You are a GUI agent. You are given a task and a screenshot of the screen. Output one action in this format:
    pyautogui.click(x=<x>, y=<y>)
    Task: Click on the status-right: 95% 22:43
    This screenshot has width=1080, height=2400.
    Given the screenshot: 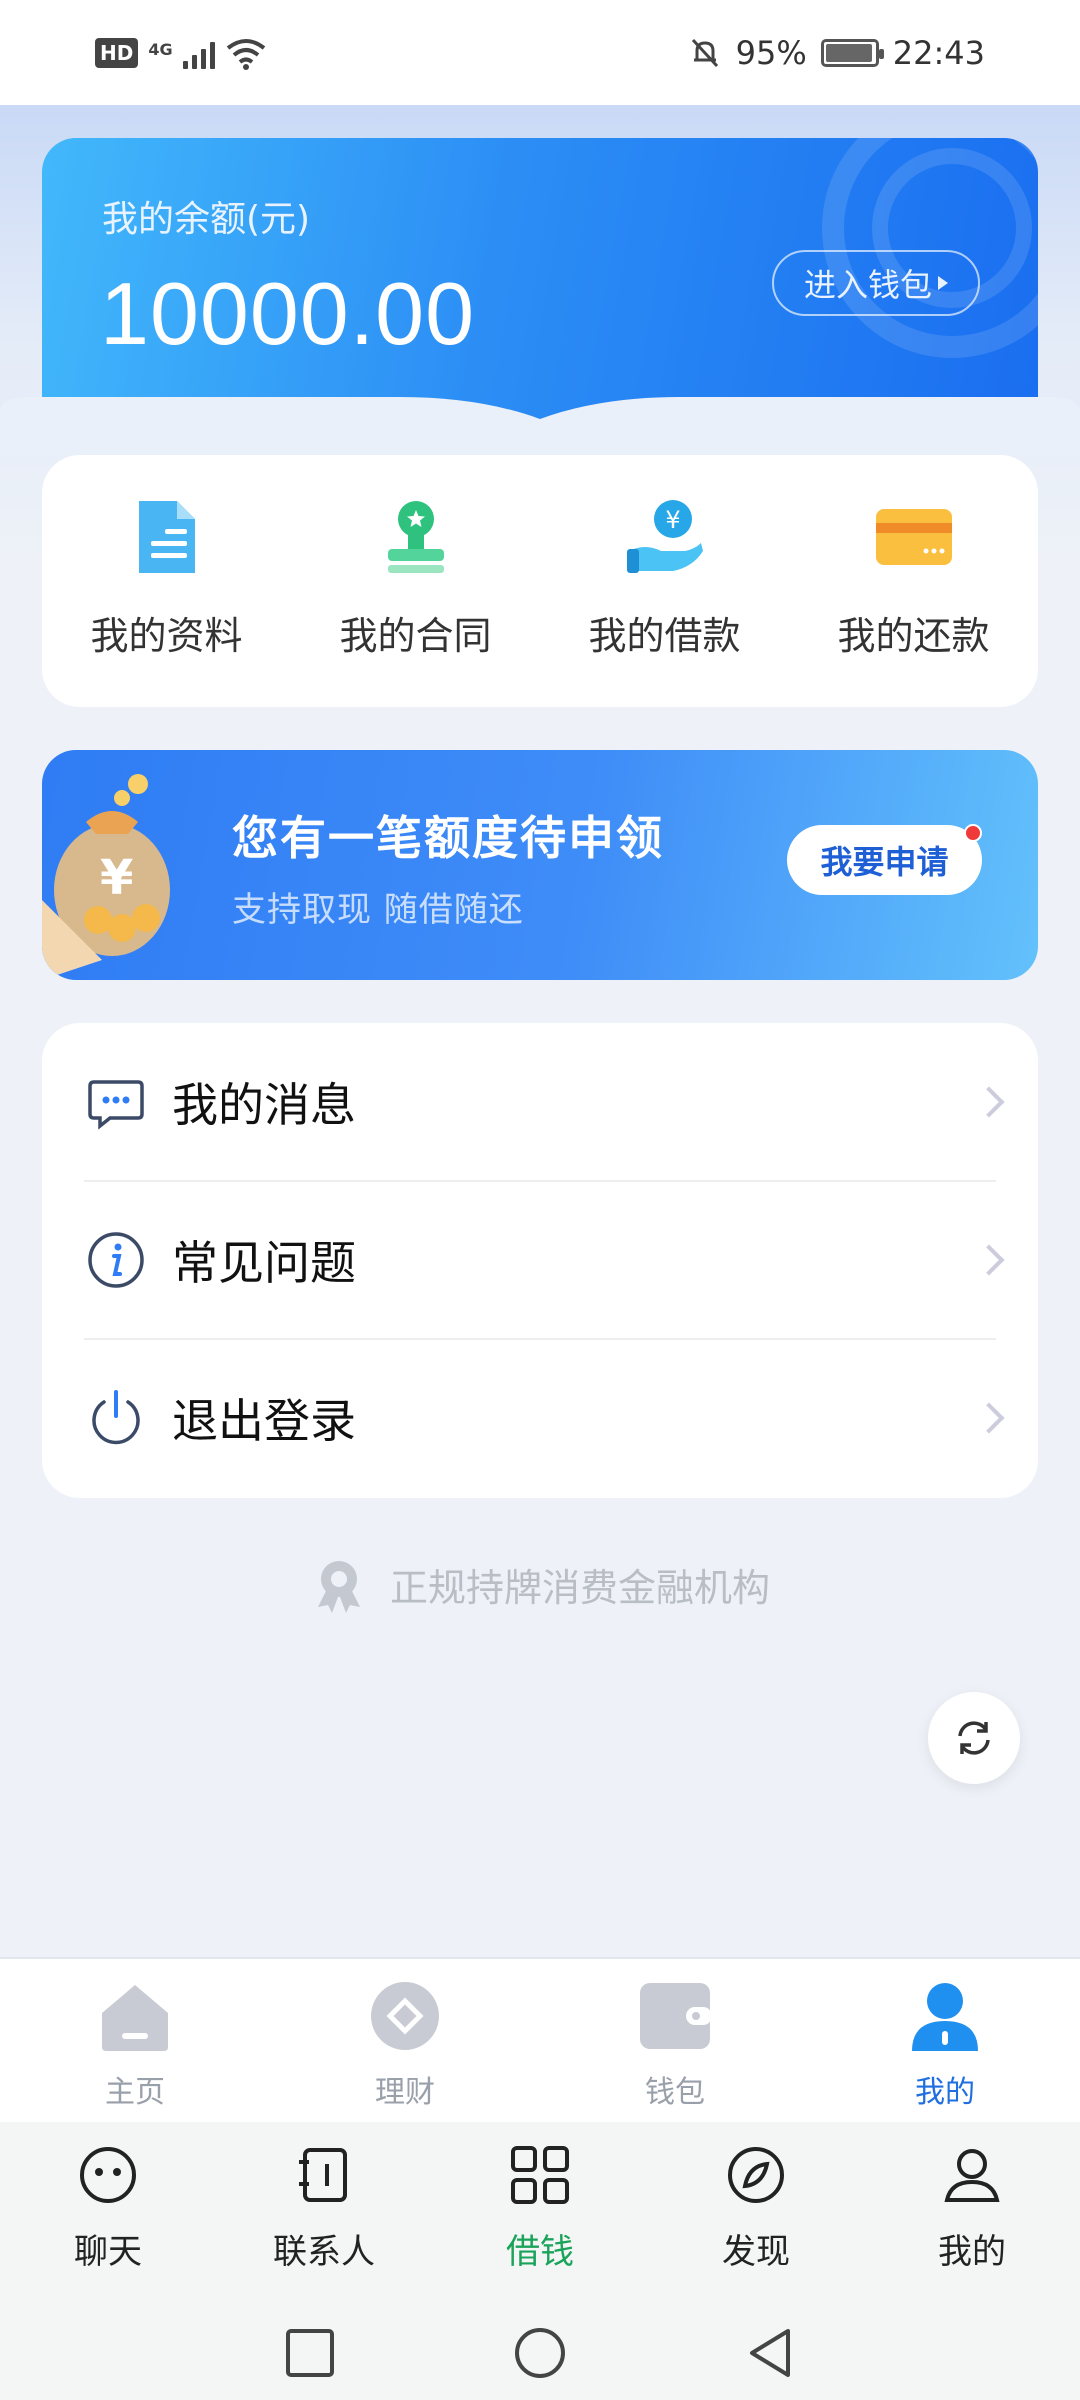 What is the action you would take?
    pyautogui.click(x=836, y=53)
    